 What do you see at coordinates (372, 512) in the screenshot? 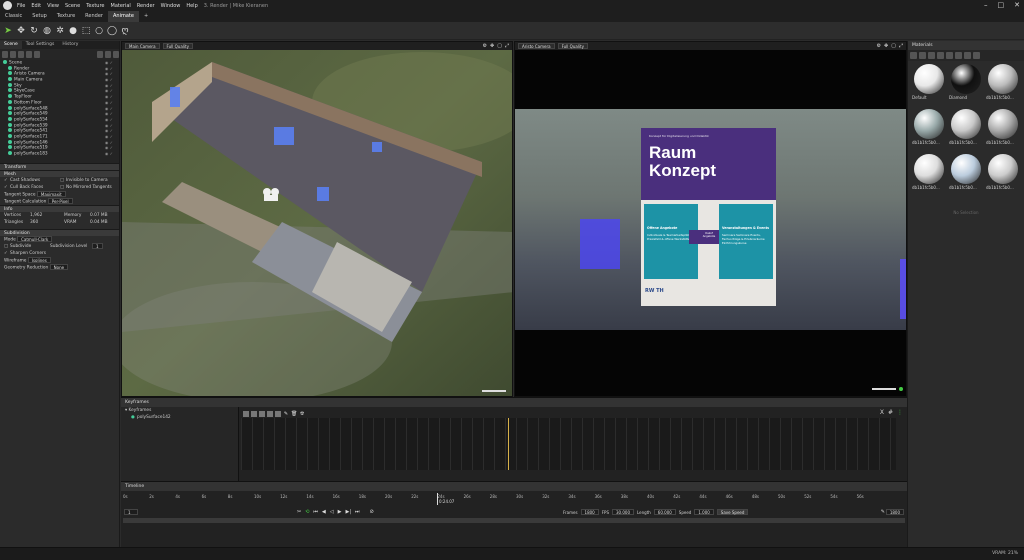
I see `record-icon: ⊘` at bounding box center [372, 512].